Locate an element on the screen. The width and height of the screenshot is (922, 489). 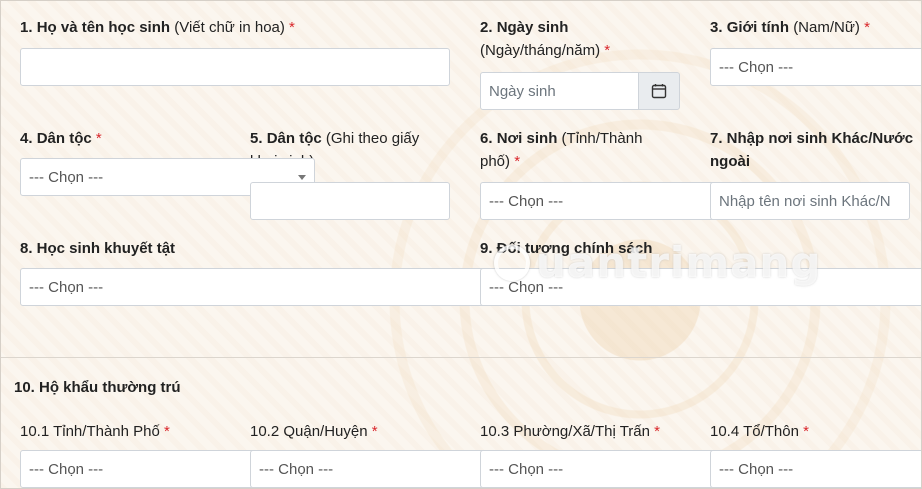
label-ethnicity: 4. Dân tộc * is located at coordinates (61, 138).